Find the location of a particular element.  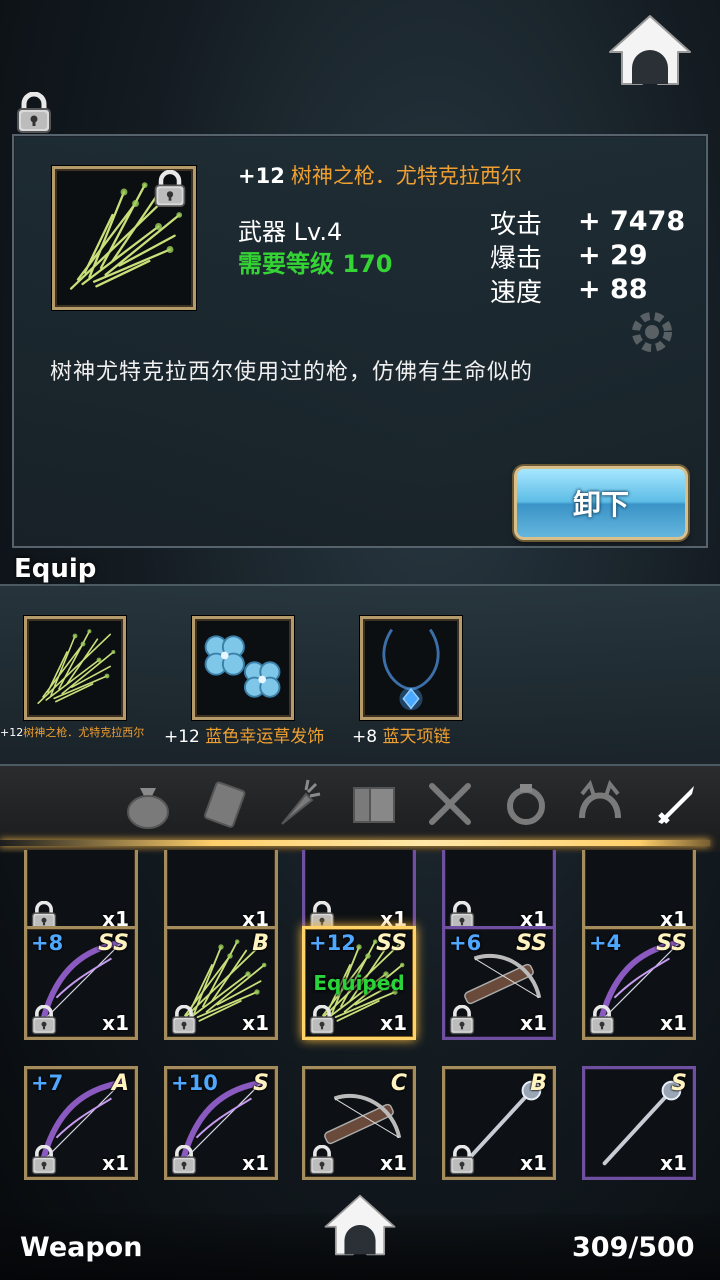

equiped-status: Equiped is located at coordinates (359, 983).